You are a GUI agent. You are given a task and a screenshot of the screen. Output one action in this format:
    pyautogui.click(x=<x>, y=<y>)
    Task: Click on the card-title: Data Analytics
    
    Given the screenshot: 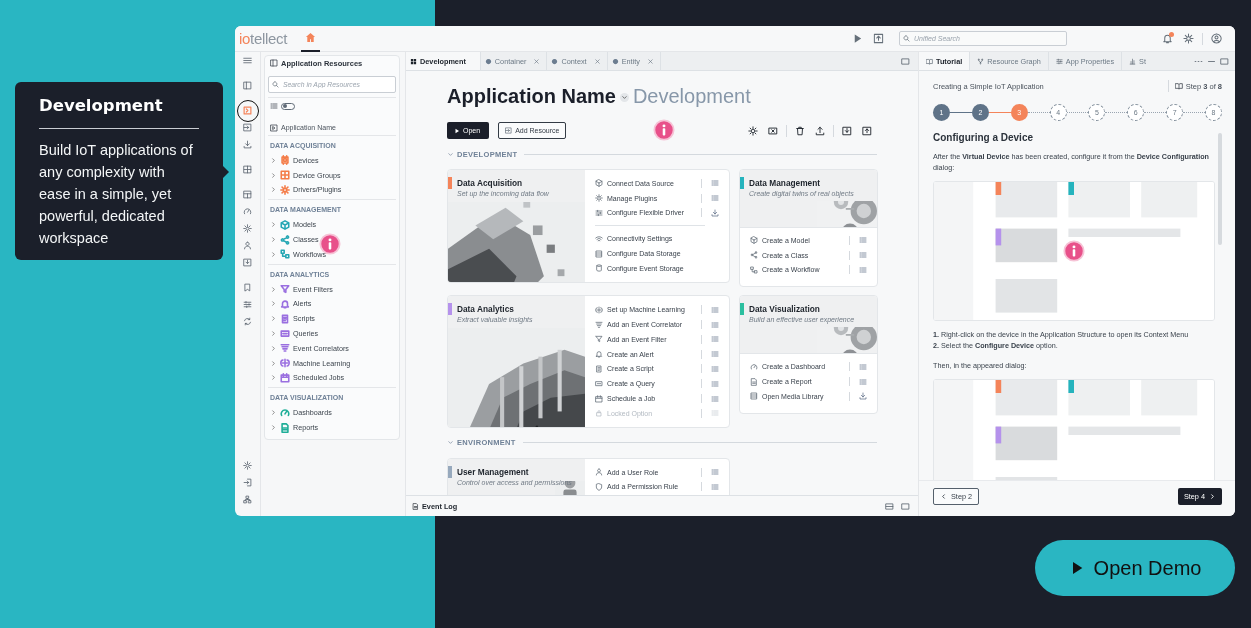 What is the action you would take?
    pyautogui.click(x=486, y=309)
    